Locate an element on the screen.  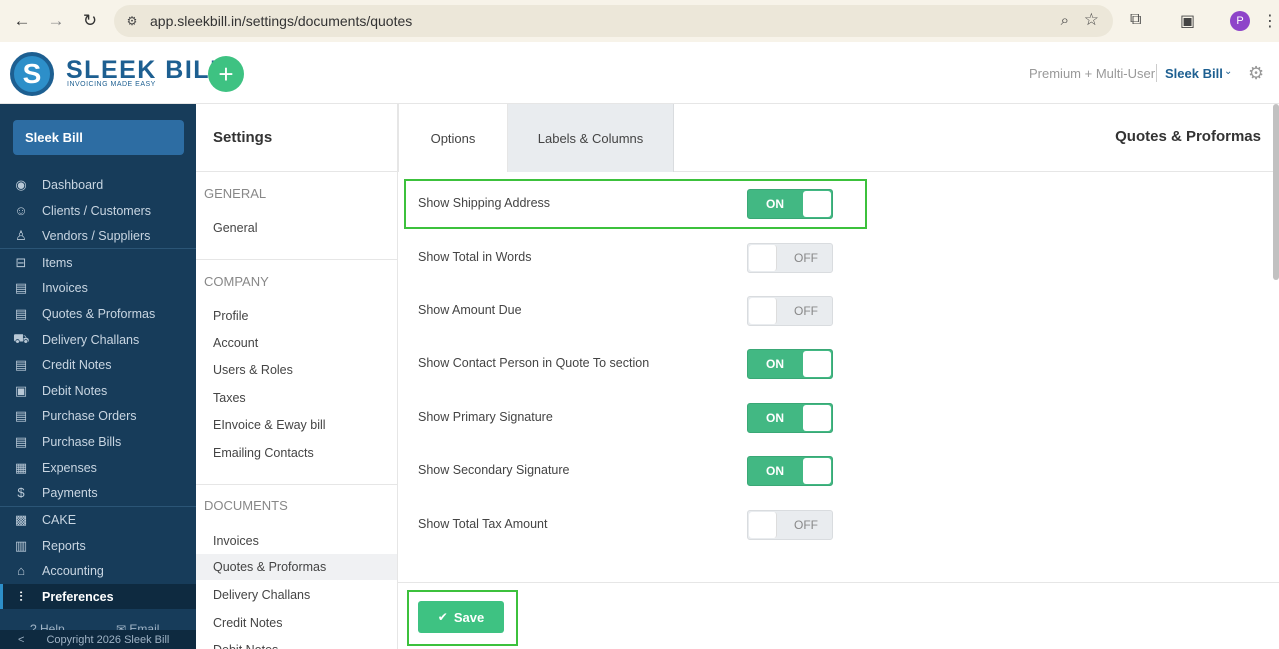
settings-link-account: Account is located at coordinates (296, 343).